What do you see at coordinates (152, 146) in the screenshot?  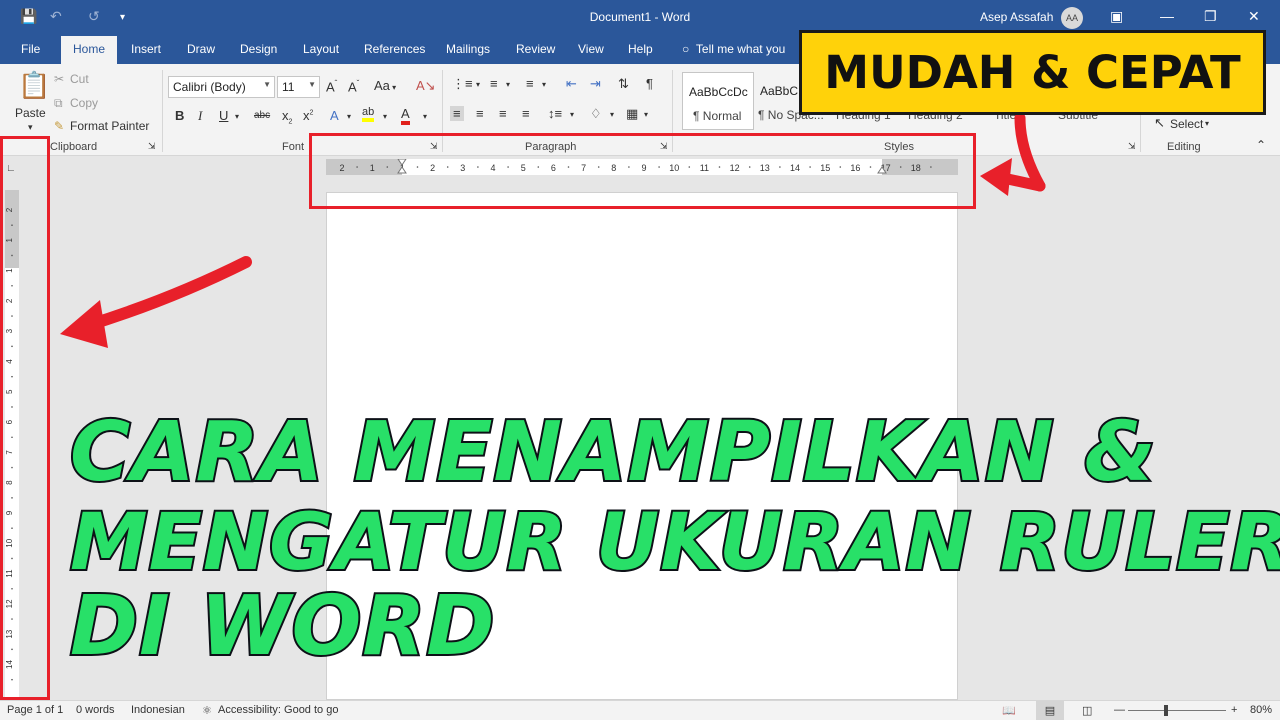 I see `clipboard-launcher-icon: ⇲` at bounding box center [152, 146].